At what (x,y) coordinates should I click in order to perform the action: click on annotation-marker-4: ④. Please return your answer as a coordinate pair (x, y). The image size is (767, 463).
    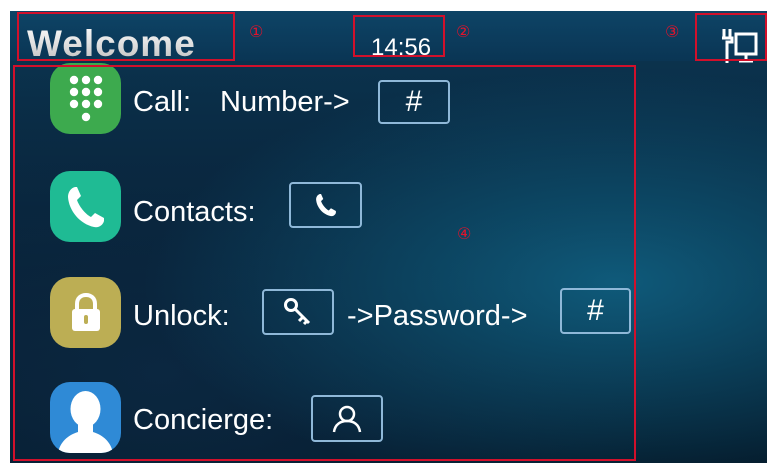
    Looking at the image, I should click on (464, 233).